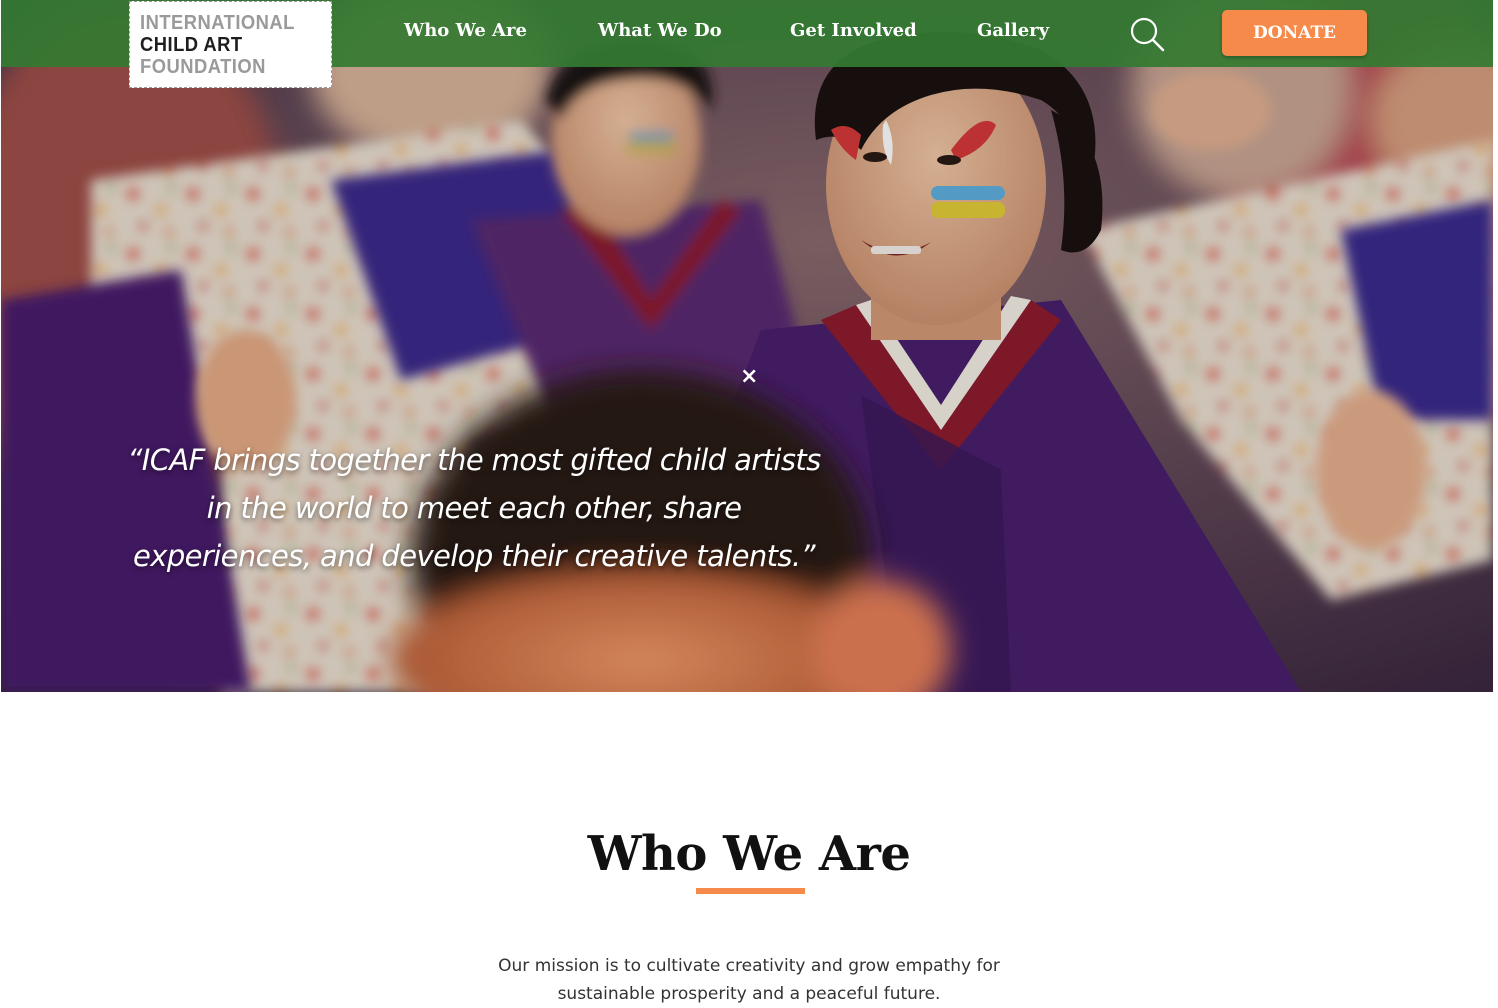 The width and height of the screenshot is (1498, 1008). What do you see at coordinates (749, 377) in the screenshot?
I see `close-icon: ×` at bounding box center [749, 377].